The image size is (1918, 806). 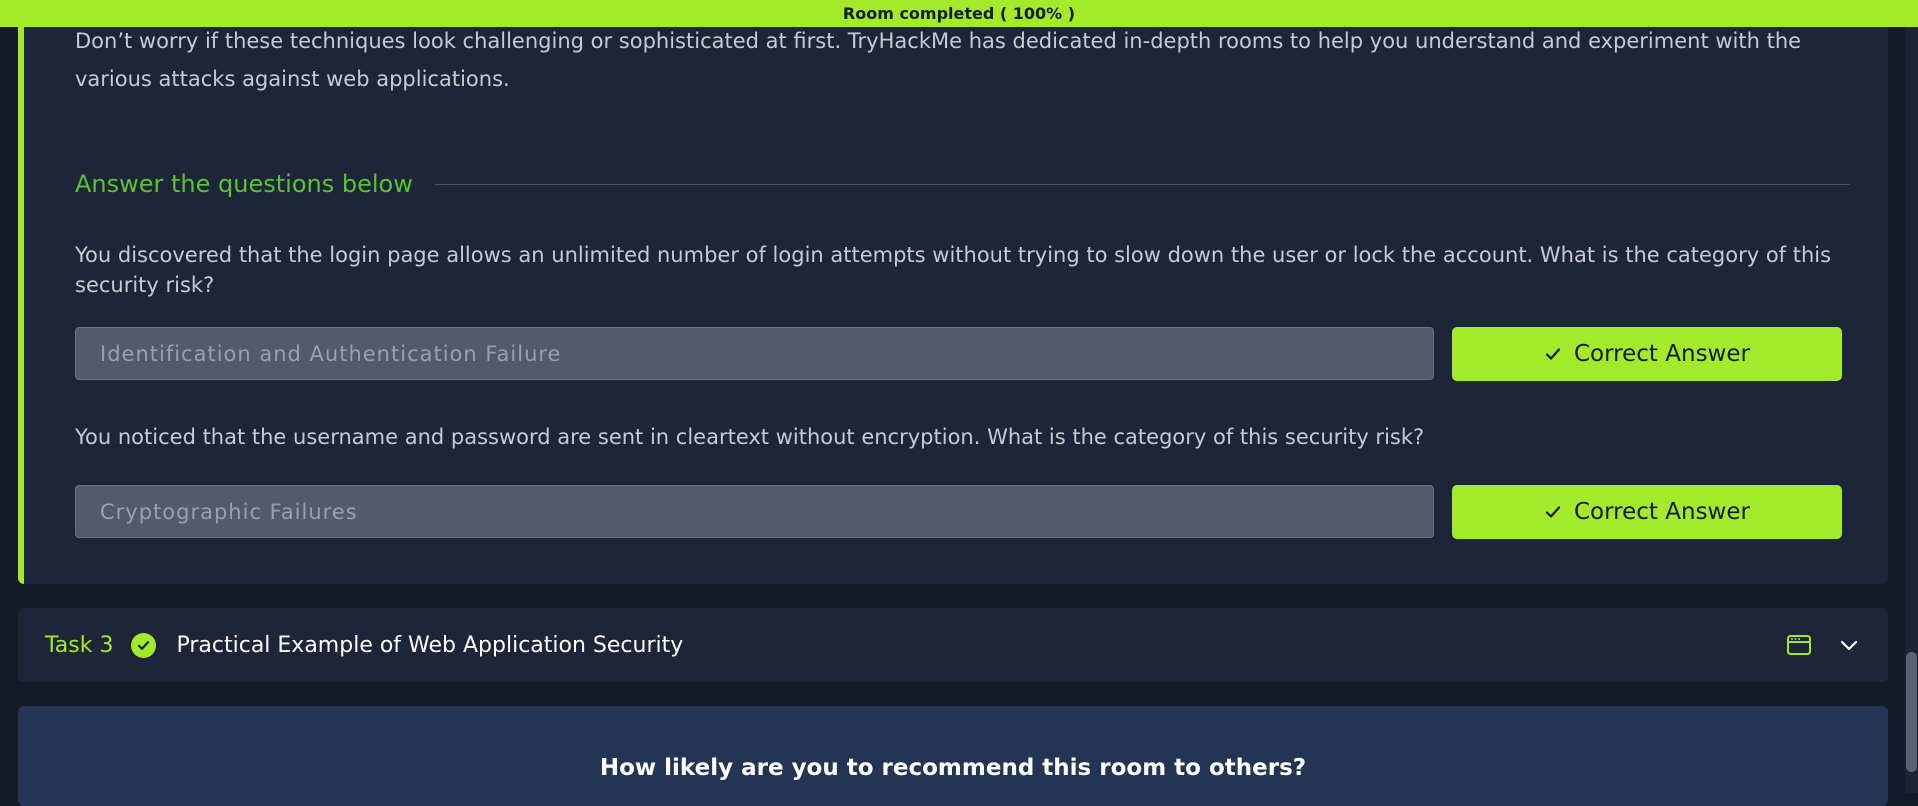 I want to click on question-2-answer-field: Cryptographic Failures, so click(x=754, y=511).